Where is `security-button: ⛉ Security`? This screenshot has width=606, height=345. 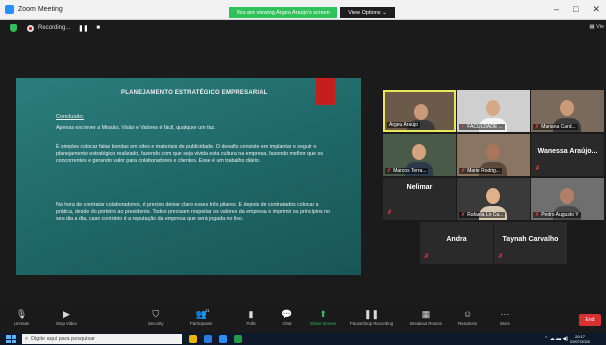 security-button: ⛉ Security is located at coordinates (156, 317).